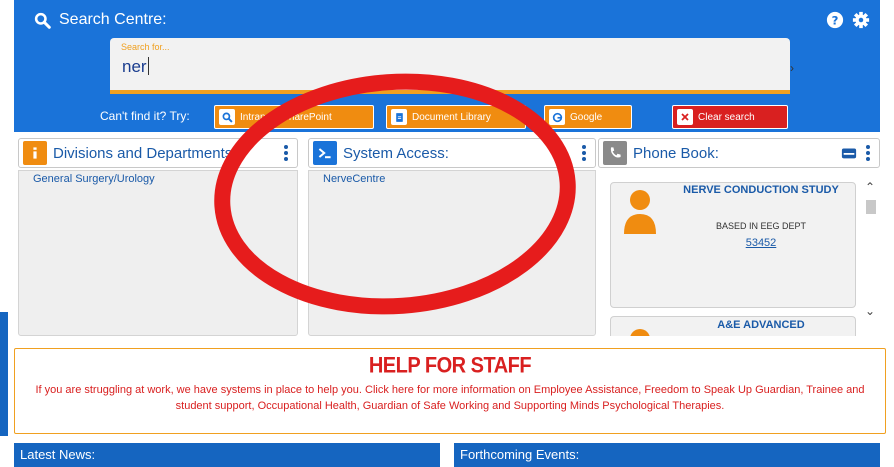 The height and width of the screenshot is (467, 894). I want to click on latest-news-header: Latest News:, so click(227, 455).